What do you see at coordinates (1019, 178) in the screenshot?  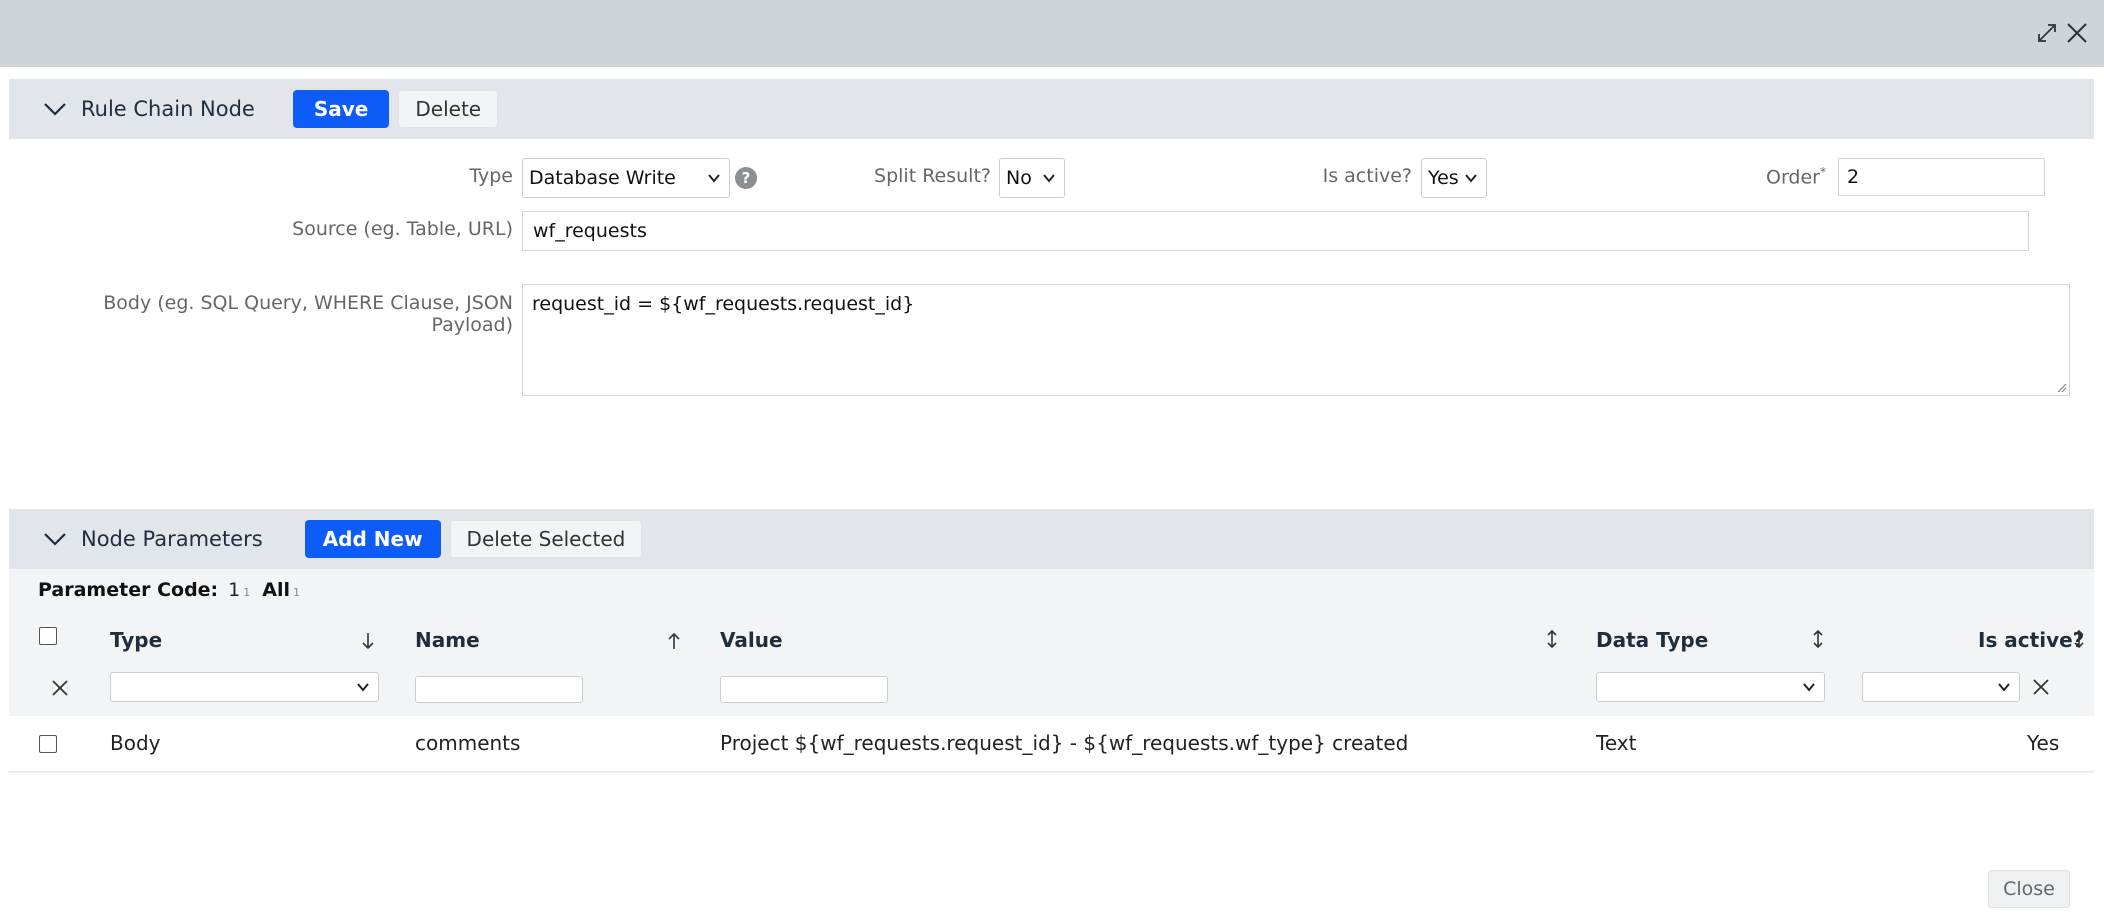 I see `split-result-value: No` at bounding box center [1019, 178].